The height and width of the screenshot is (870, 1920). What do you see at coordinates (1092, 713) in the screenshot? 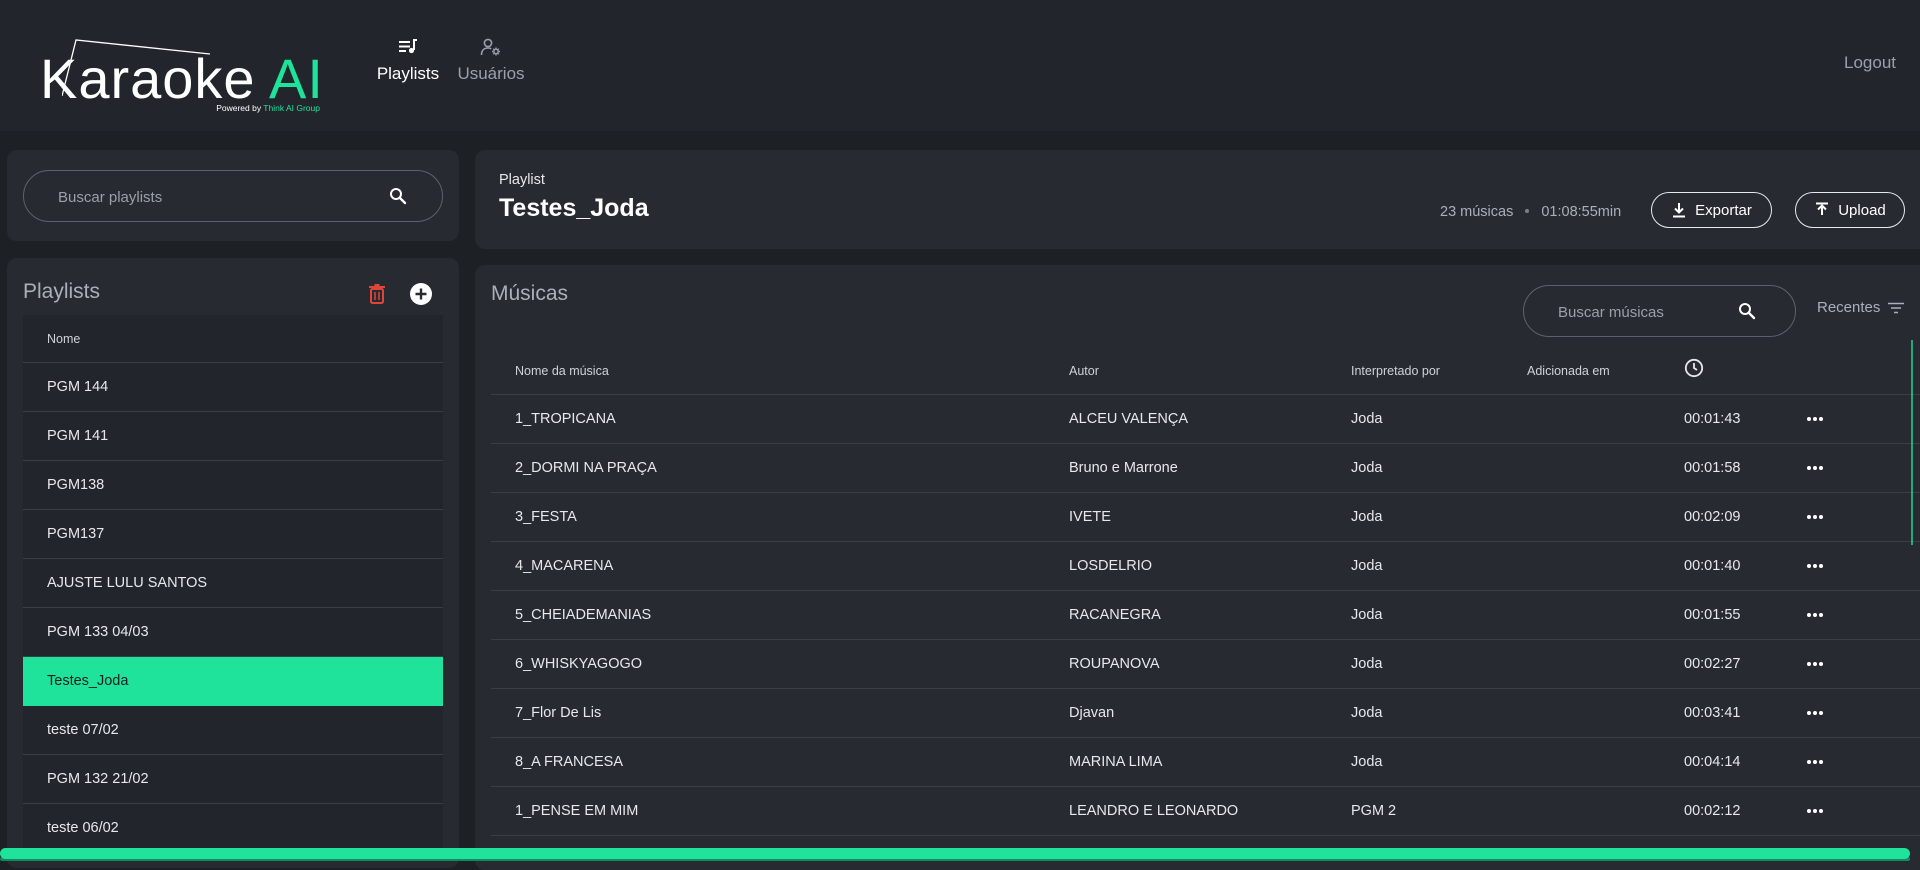
I see `song-author: Djavan` at bounding box center [1092, 713].